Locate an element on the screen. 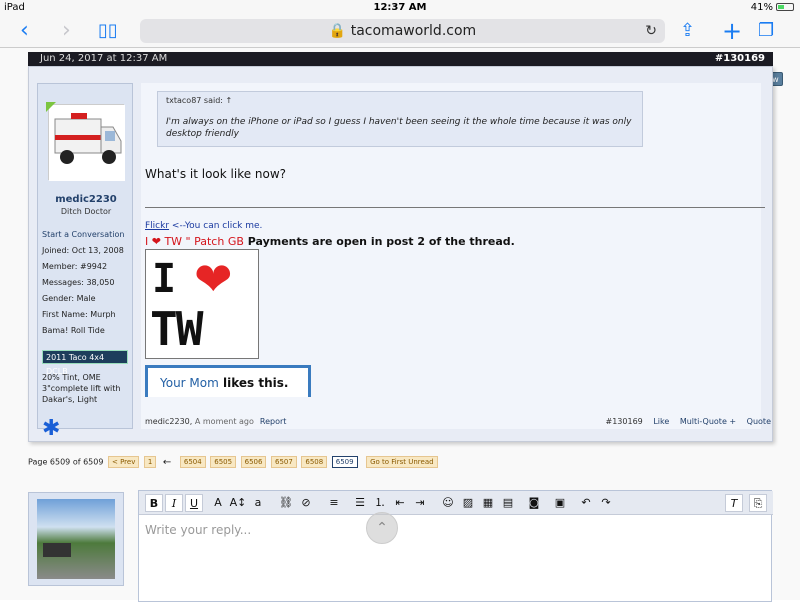  text-color-icon: A is located at coordinates (218, 503).